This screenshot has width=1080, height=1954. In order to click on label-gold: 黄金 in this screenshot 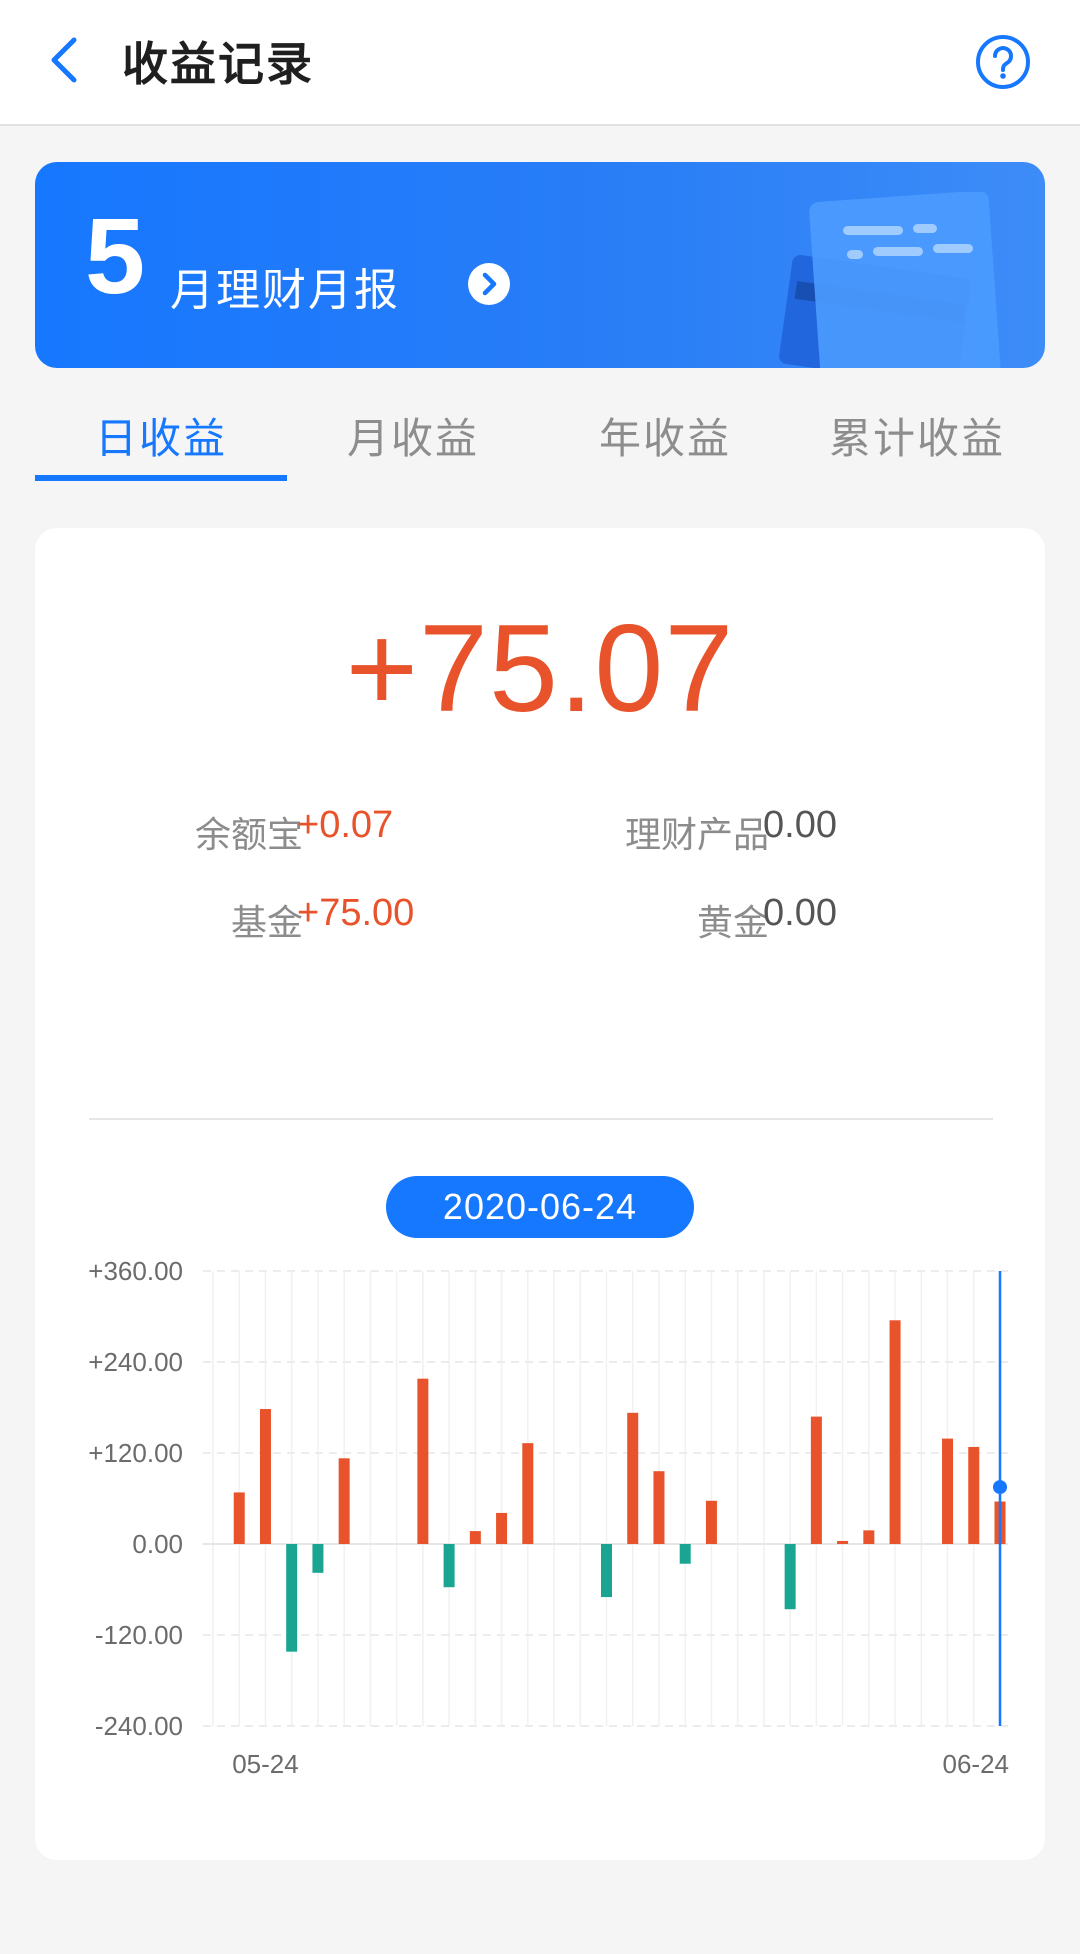, I will do `click(732, 922)`.